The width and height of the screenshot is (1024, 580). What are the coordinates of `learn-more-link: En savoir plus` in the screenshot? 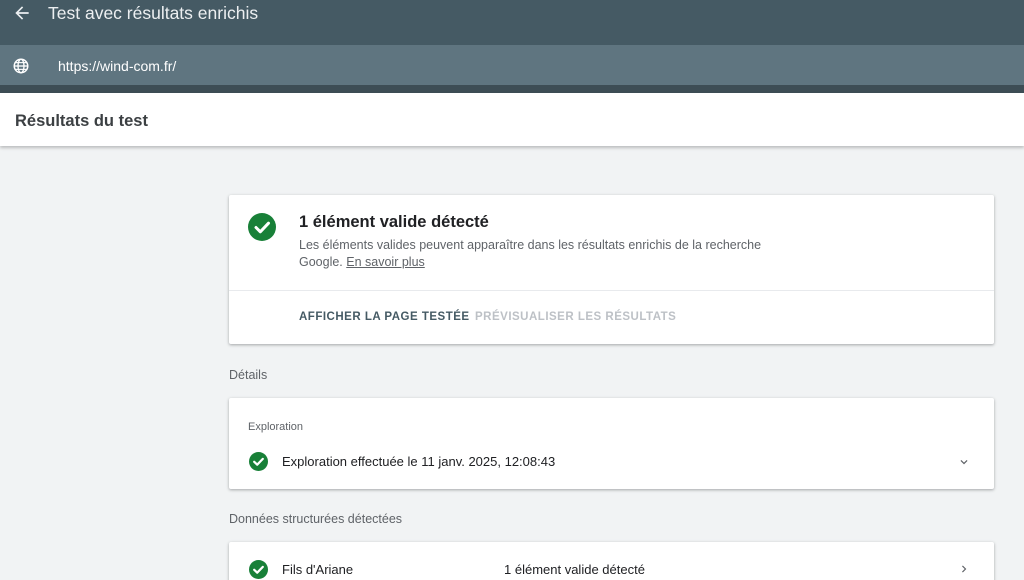 It's located at (385, 262).